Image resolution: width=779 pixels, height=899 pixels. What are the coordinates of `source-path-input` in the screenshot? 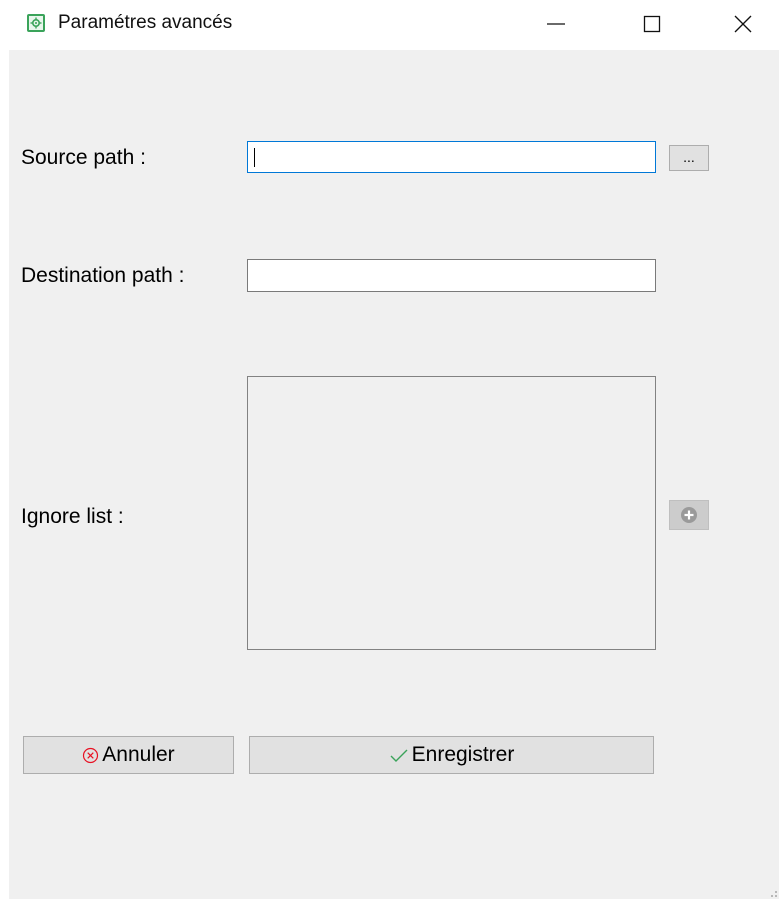 It's located at (451, 157).